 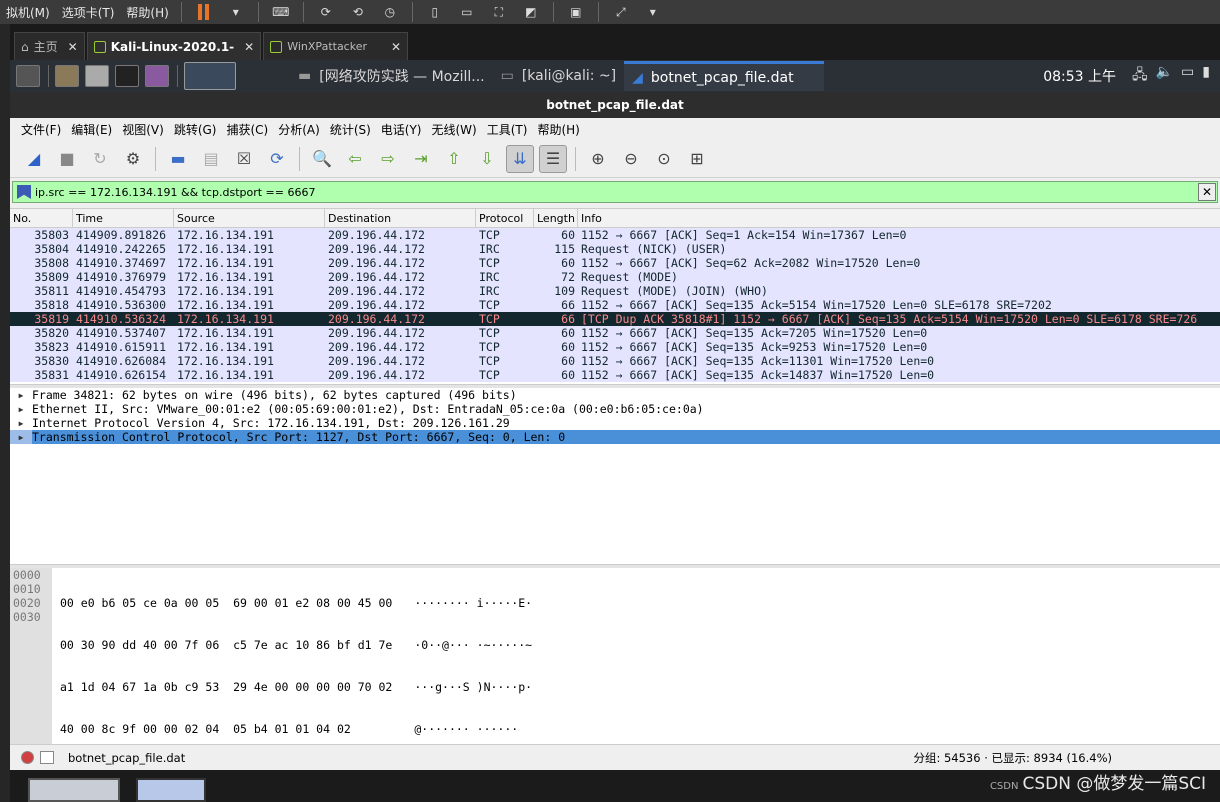 I want to click on column-header-protocol: Protocol, so click(x=505, y=218).